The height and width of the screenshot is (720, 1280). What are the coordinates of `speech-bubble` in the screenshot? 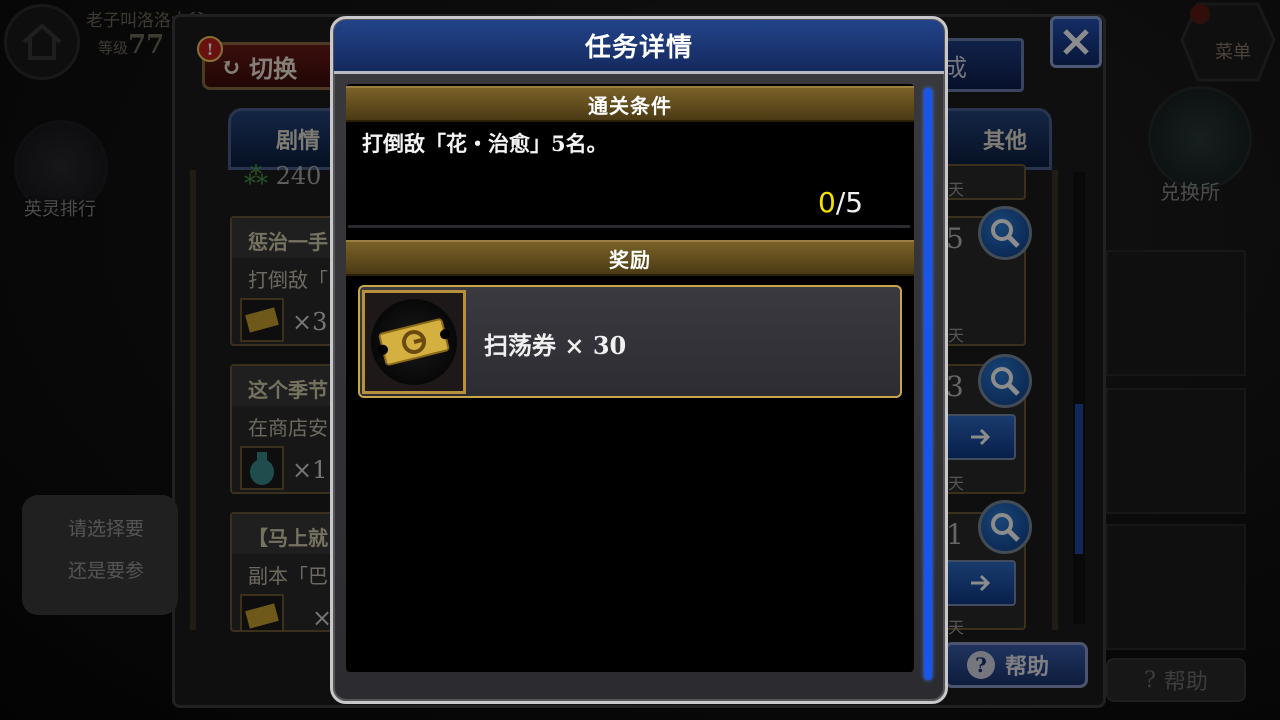 It's located at (100, 555).